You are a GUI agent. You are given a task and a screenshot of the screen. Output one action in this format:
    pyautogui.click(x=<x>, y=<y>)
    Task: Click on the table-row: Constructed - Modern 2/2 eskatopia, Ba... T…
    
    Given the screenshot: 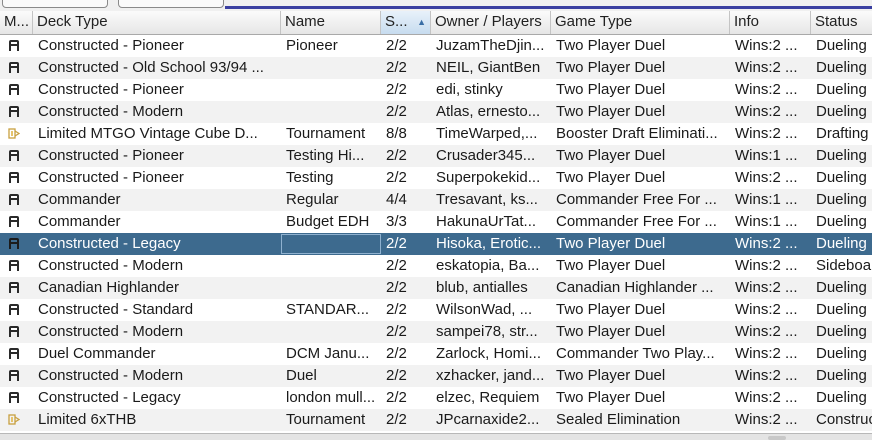 What is the action you would take?
    pyautogui.click(x=436, y=266)
    